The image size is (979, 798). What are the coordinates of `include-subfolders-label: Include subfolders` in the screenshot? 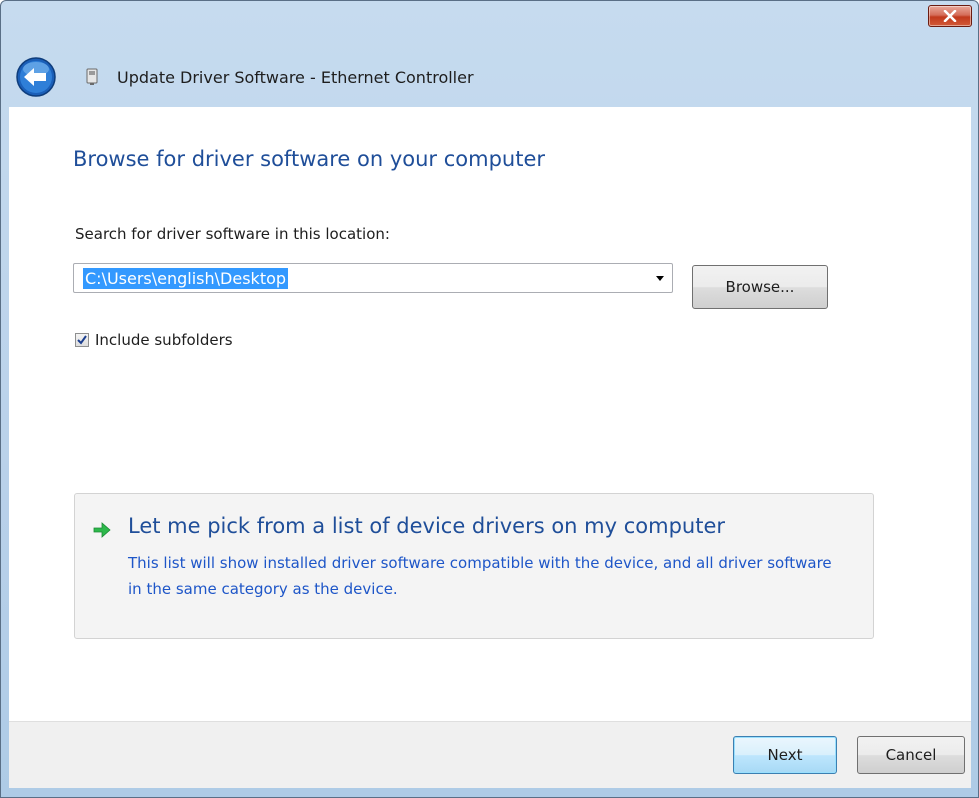 It's located at (164, 340).